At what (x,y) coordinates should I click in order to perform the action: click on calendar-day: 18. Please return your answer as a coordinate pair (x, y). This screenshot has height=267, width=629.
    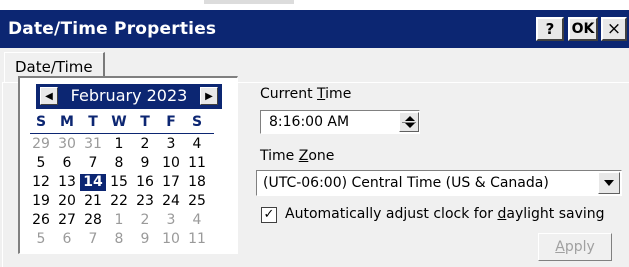
    Looking at the image, I should click on (197, 182).